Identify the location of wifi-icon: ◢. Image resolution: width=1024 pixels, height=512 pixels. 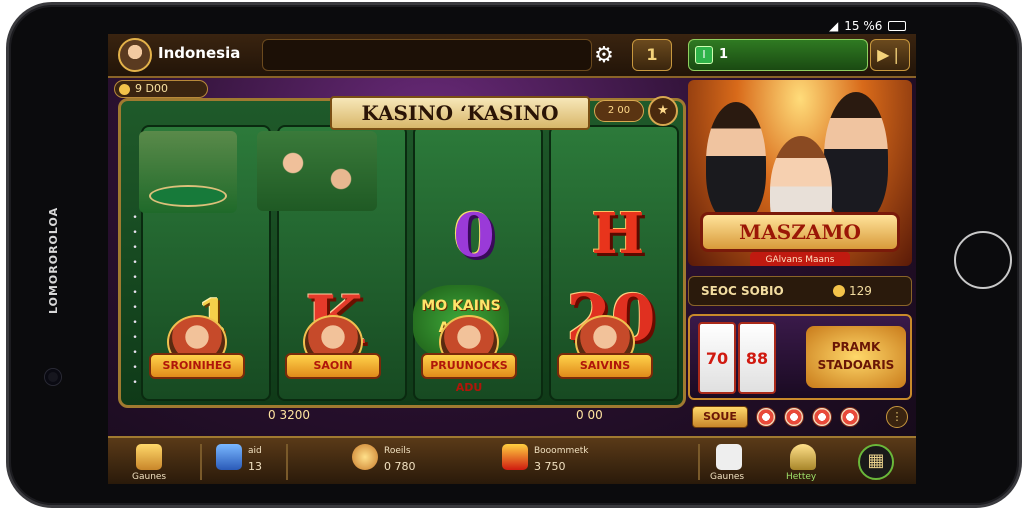
(834, 26).